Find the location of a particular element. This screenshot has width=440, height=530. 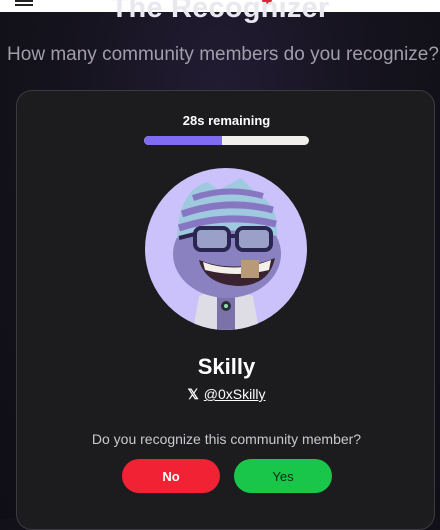

recognize-question: Do you recognize this community member? is located at coordinates (226, 439).